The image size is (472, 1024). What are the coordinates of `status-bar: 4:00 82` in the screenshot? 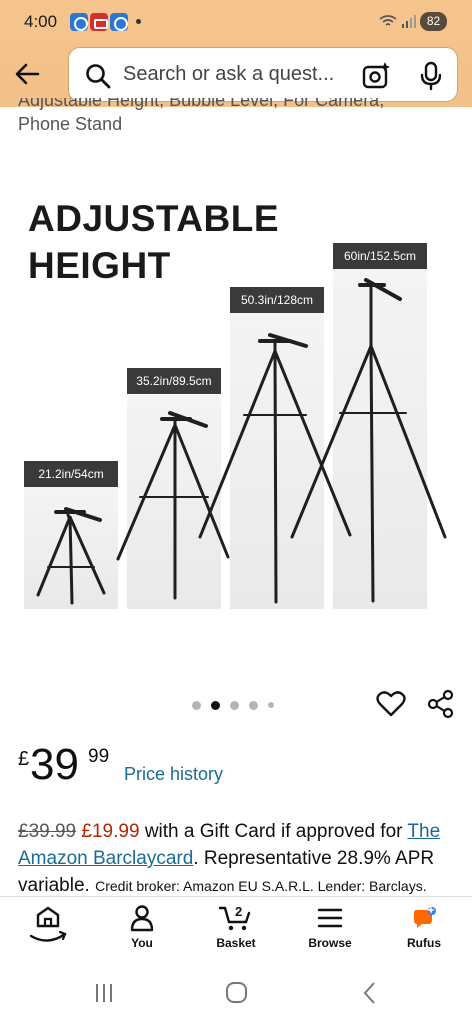 It's located at (236, 21).